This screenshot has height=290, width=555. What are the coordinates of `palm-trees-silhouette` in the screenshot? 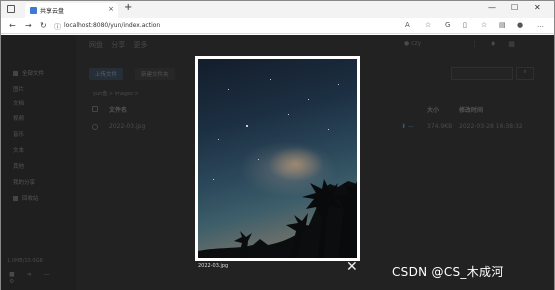 It's located at (277, 218).